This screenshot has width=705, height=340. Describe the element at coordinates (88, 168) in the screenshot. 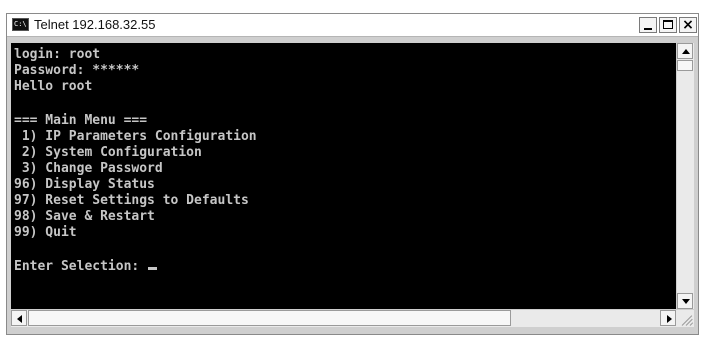

I see `menu-item-change-password: 3) Change Password` at that location.